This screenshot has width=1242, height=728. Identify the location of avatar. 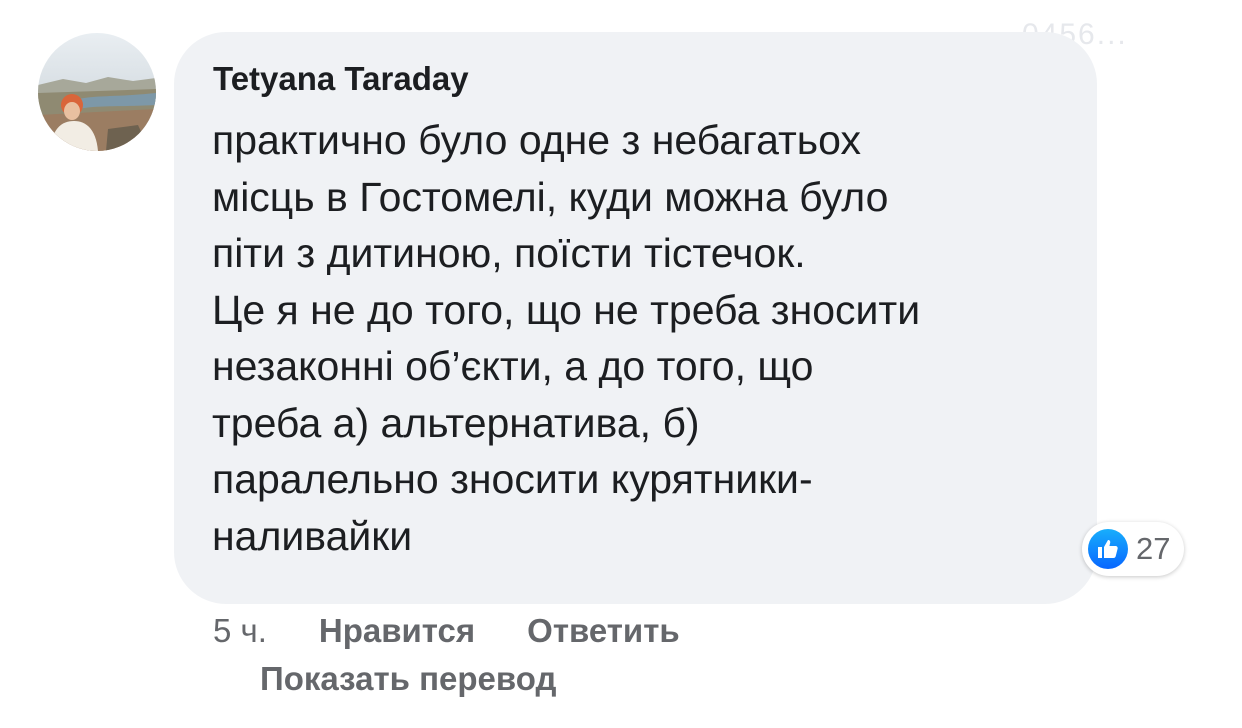
(97, 92).